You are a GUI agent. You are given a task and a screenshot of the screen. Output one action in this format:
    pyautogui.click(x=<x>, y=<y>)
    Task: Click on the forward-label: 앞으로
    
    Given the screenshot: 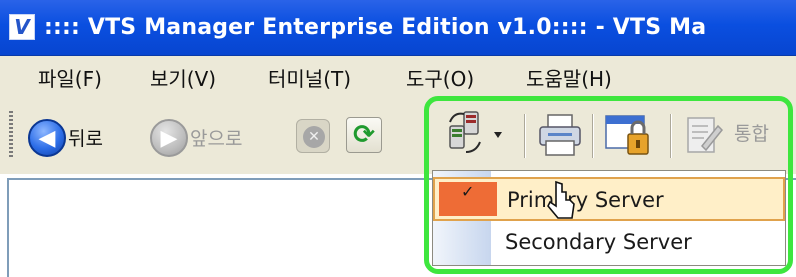 What is the action you would take?
    pyautogui.click(x=216, y=139)
    